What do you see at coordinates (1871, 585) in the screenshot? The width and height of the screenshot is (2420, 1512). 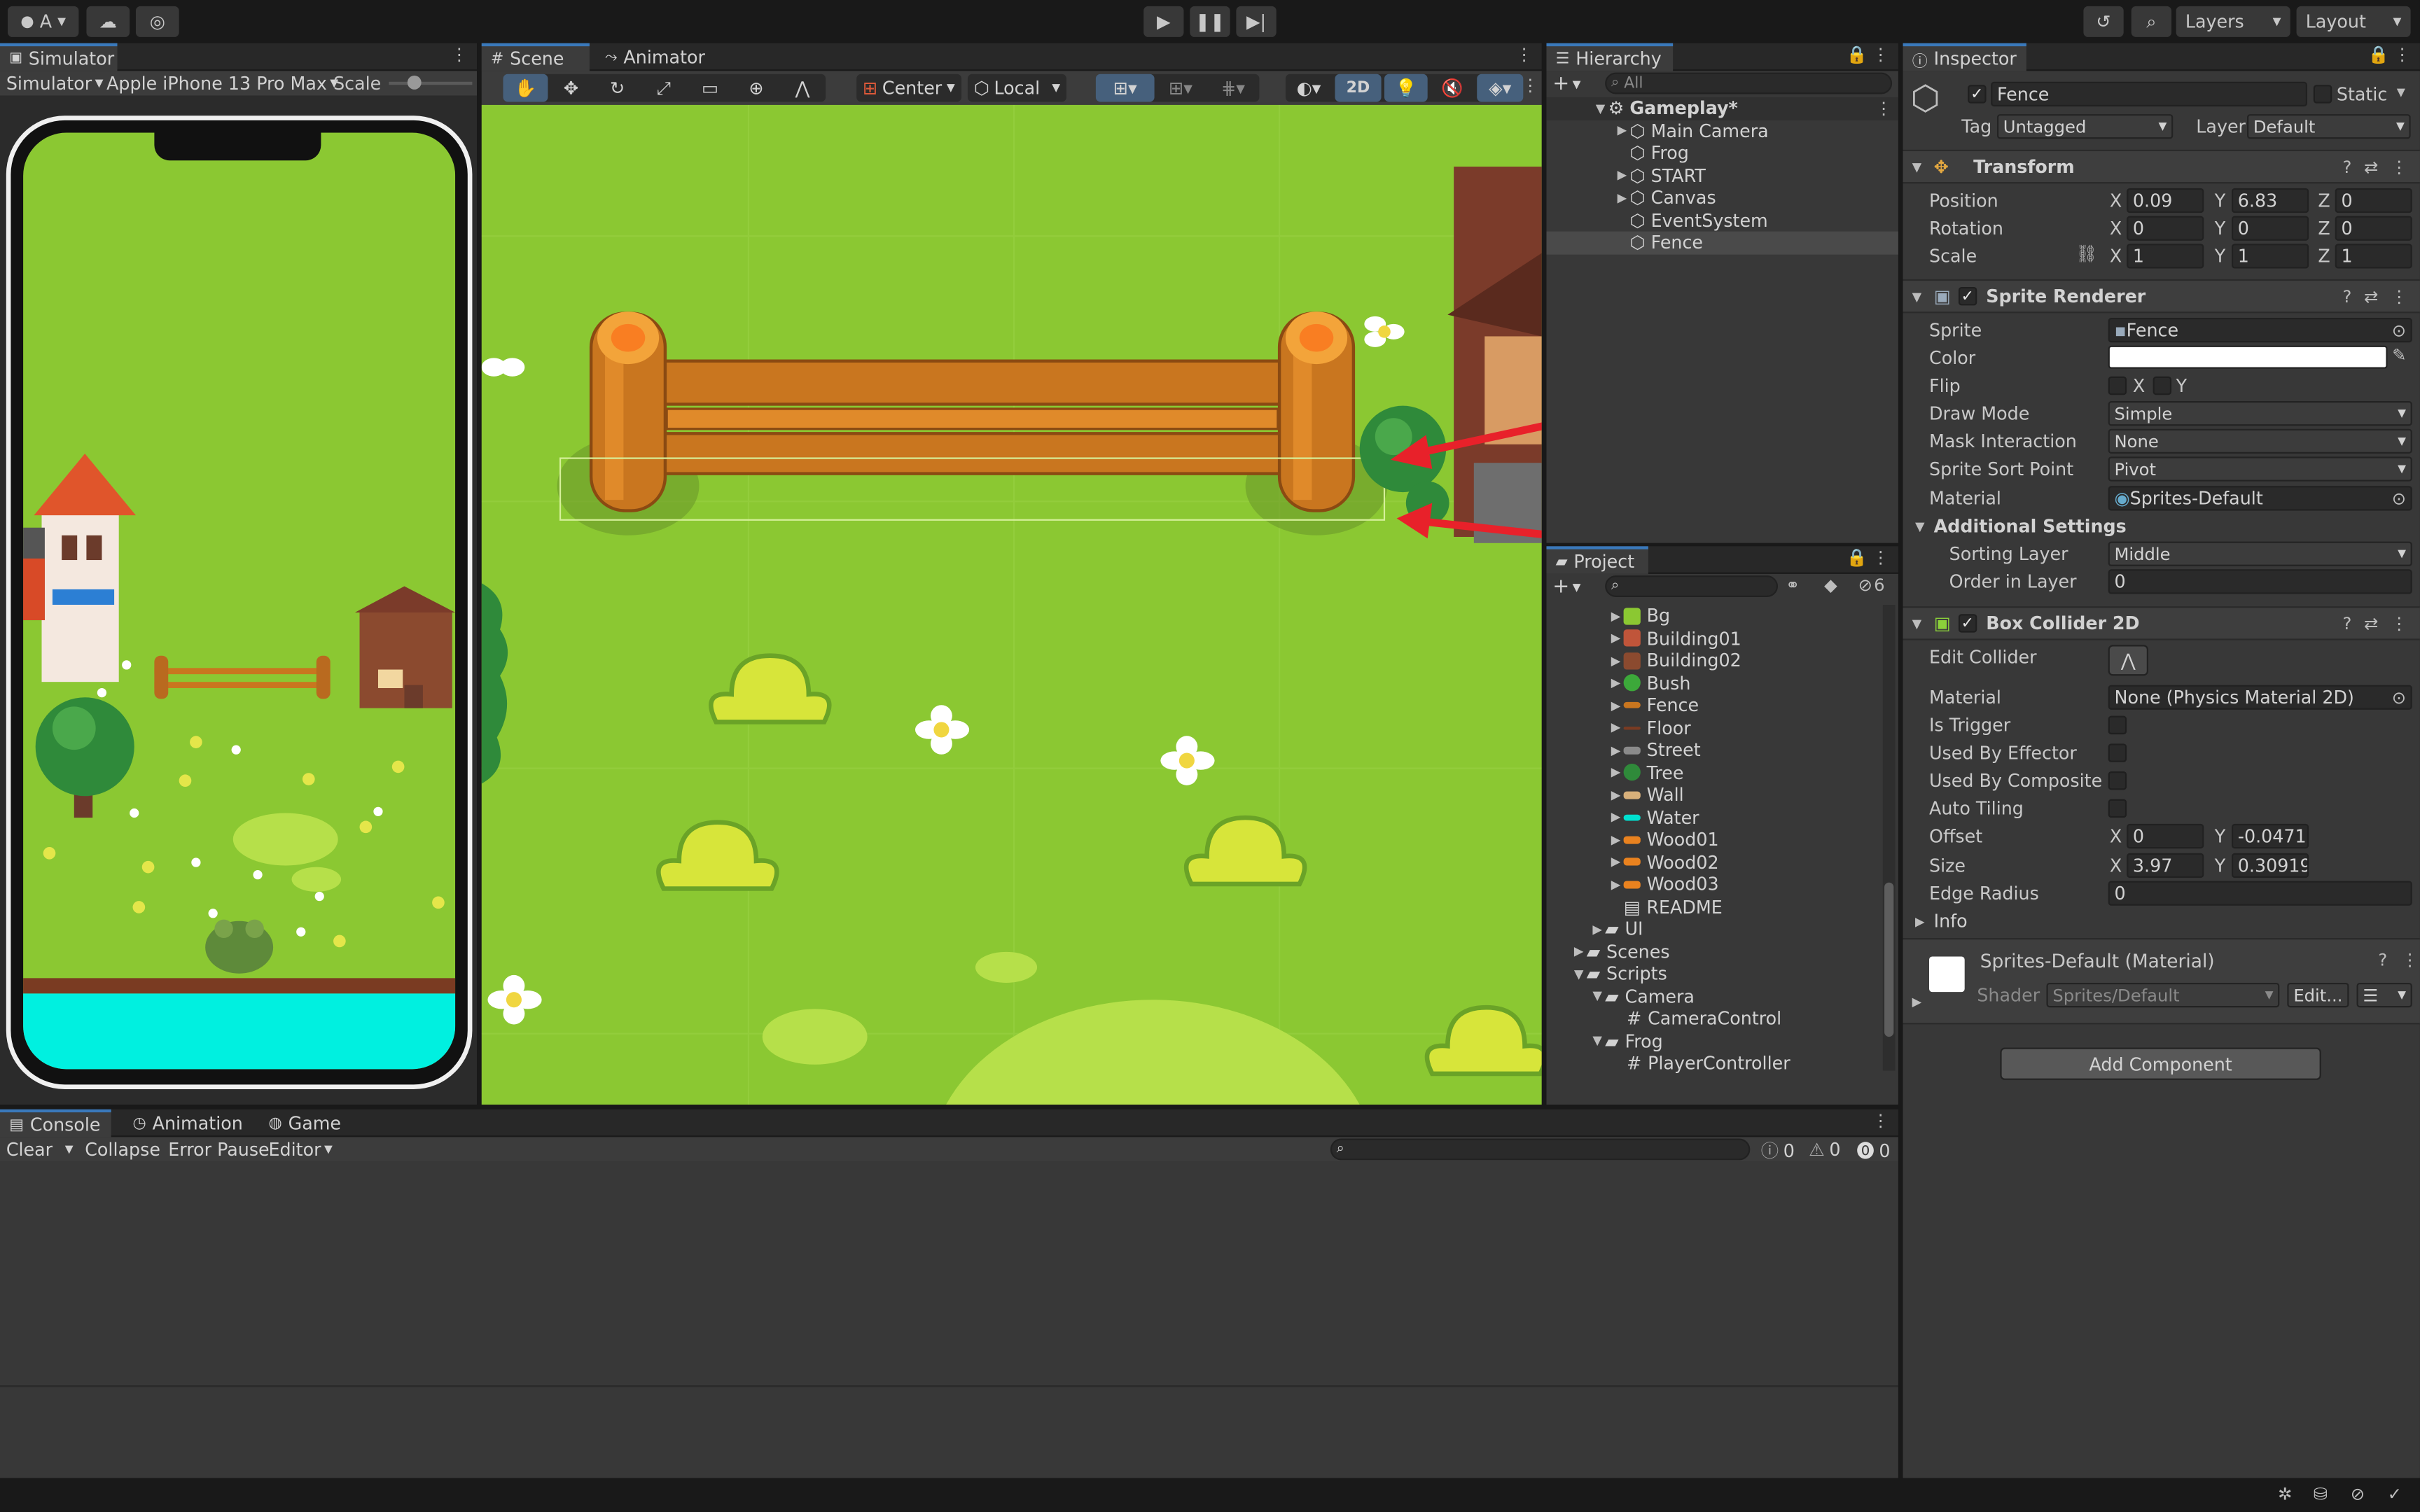 I see `hidden-packages-button: ⊘ 6` at bounding box center [1871, 585].